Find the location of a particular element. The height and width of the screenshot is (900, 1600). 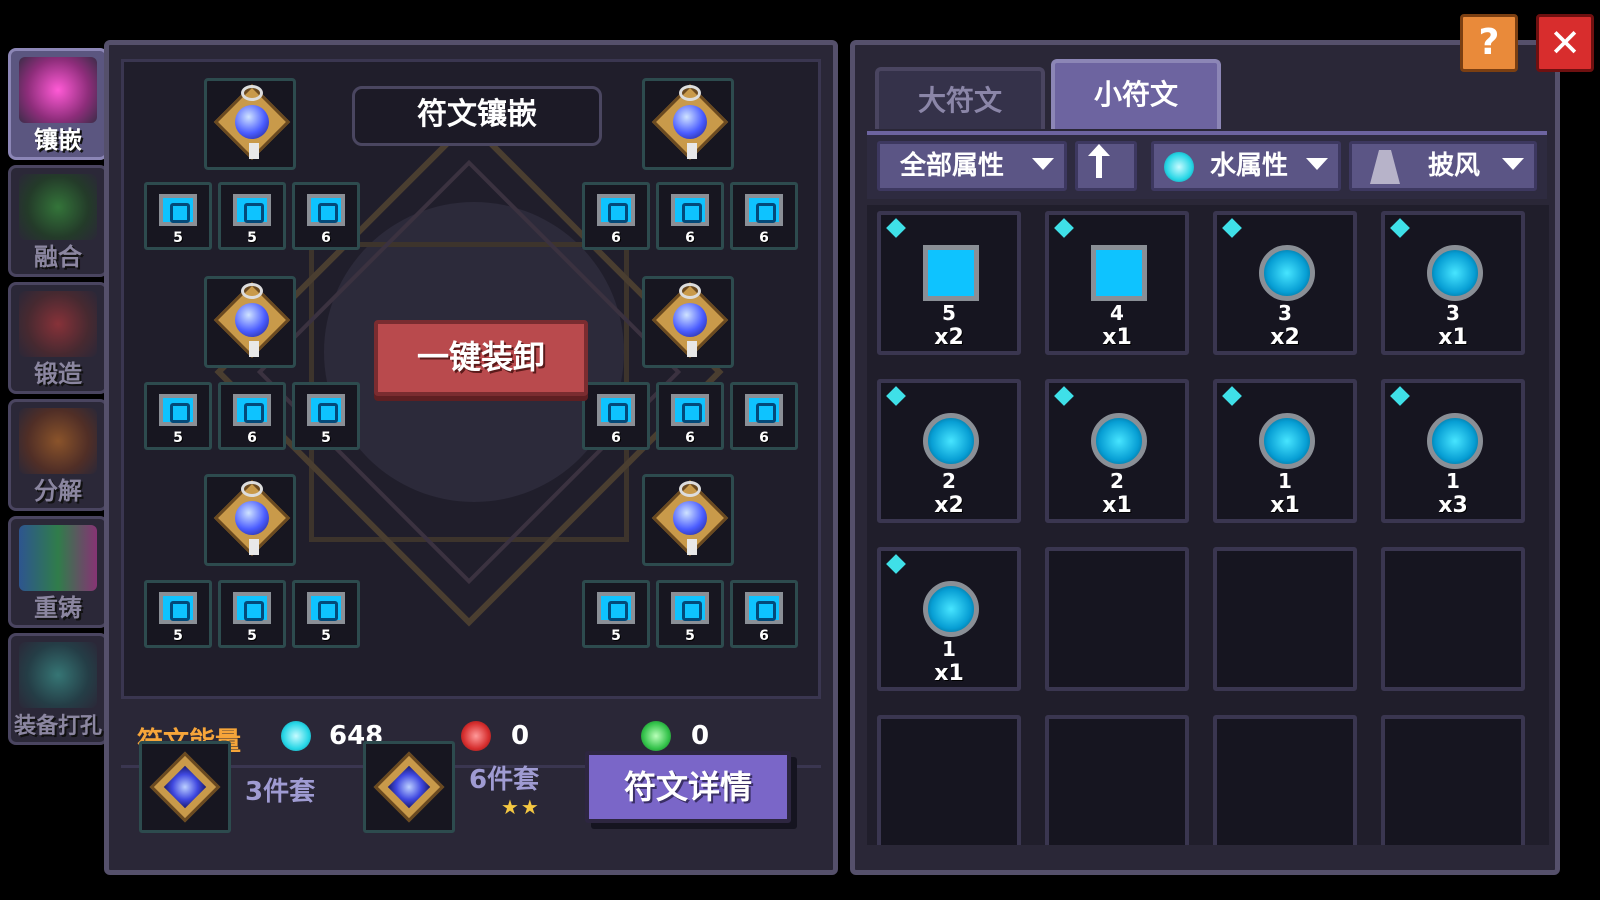

arrow-up-icon is located at coordinates (1099, 161).